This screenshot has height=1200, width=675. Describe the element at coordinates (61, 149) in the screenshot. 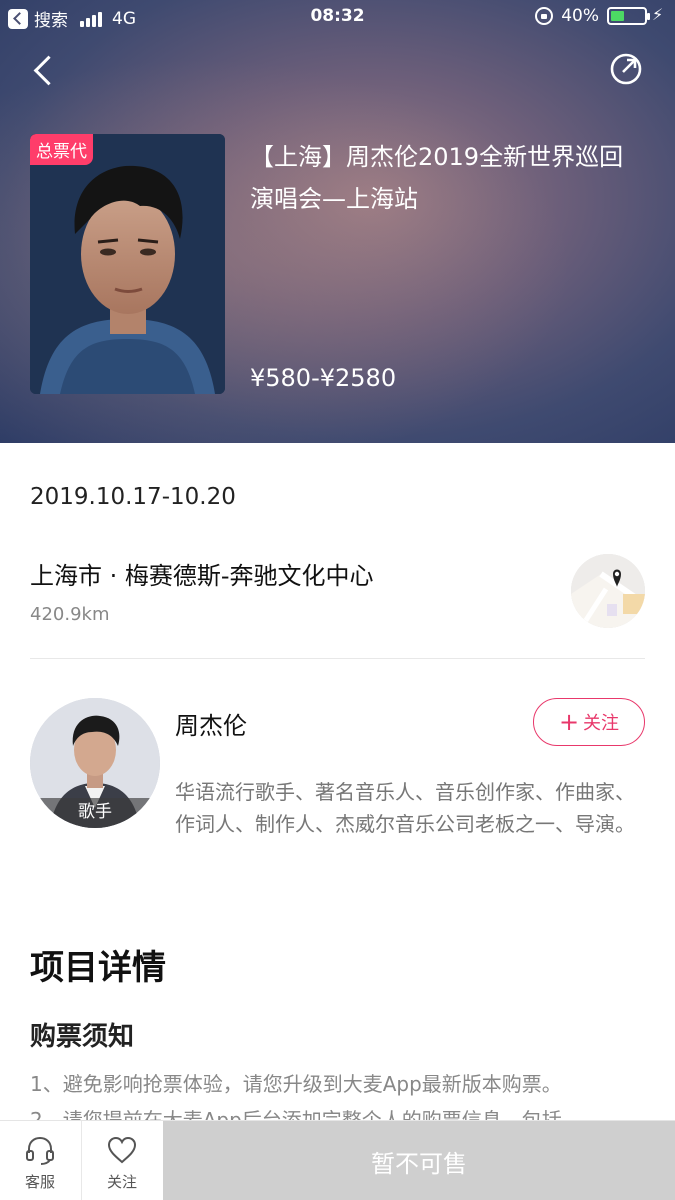

I see `ticket-agent-badge: 总票代` at that location.